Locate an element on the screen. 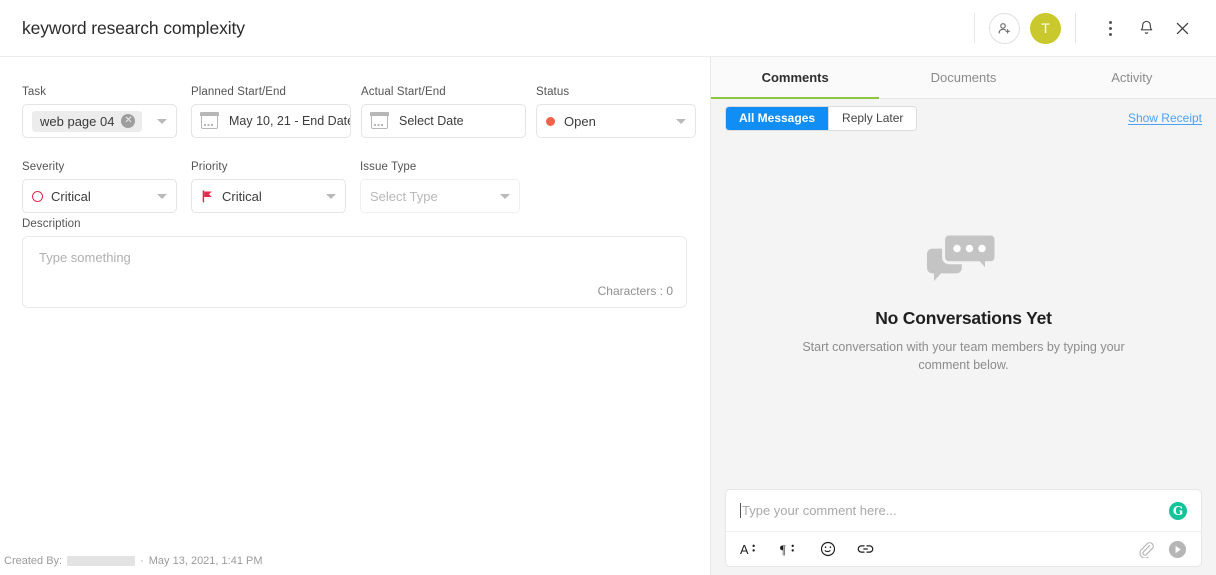 The height and width of the screenshot is (575, 1216). panel-tabs: Comments Documents Activity is located at coordinates (963, 78).